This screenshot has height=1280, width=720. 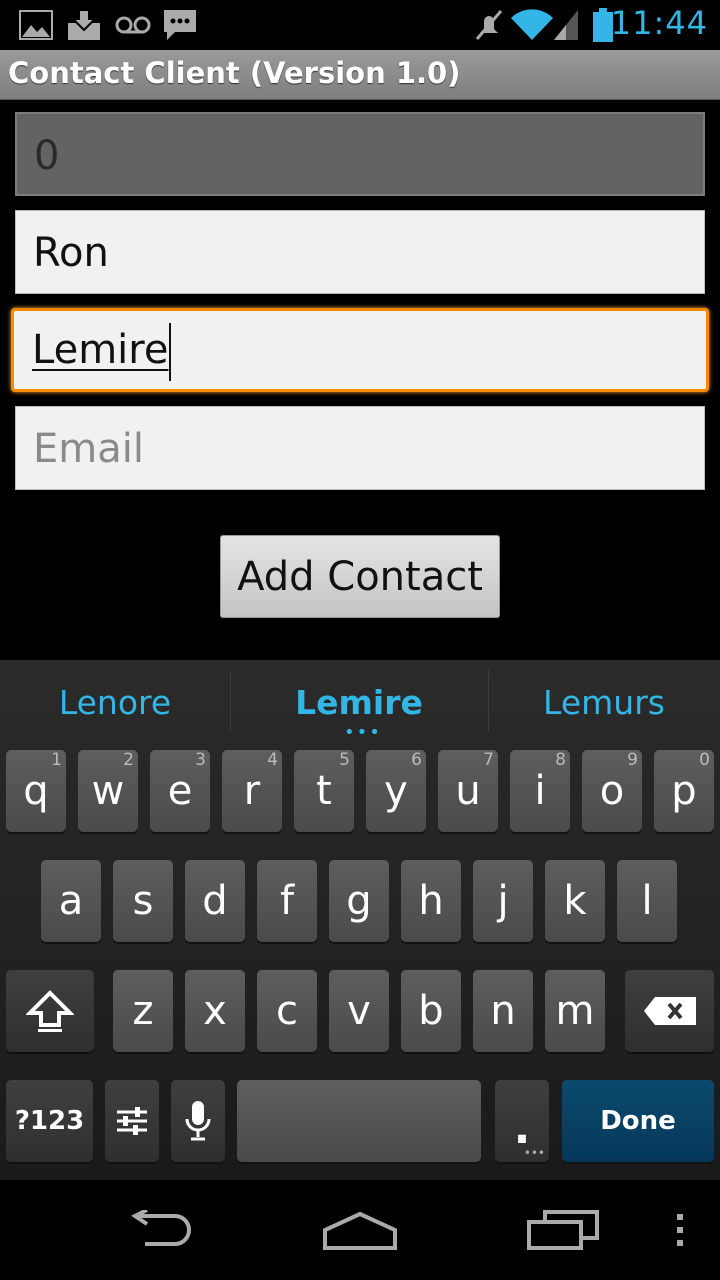 I want to click on key-n: n, so click(x=503, y=1011).